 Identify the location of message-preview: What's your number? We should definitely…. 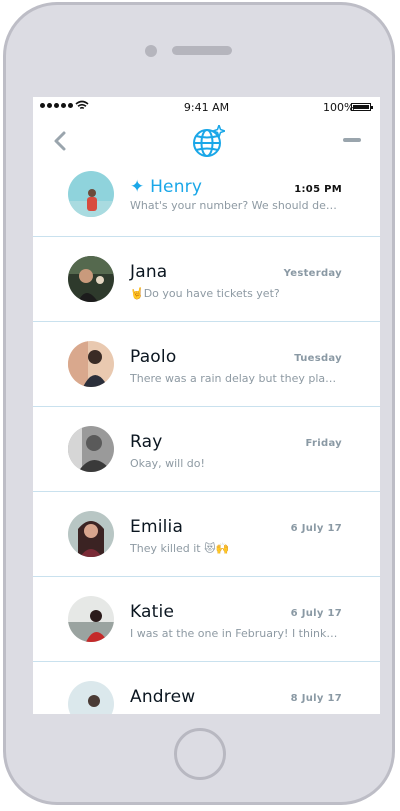
(235, 205).